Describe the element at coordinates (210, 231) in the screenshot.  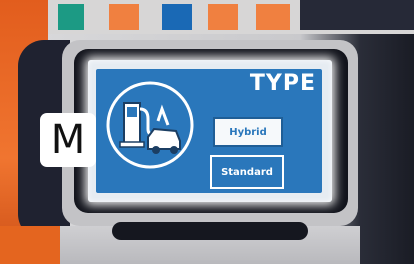
I see `screen-stand` at that location.